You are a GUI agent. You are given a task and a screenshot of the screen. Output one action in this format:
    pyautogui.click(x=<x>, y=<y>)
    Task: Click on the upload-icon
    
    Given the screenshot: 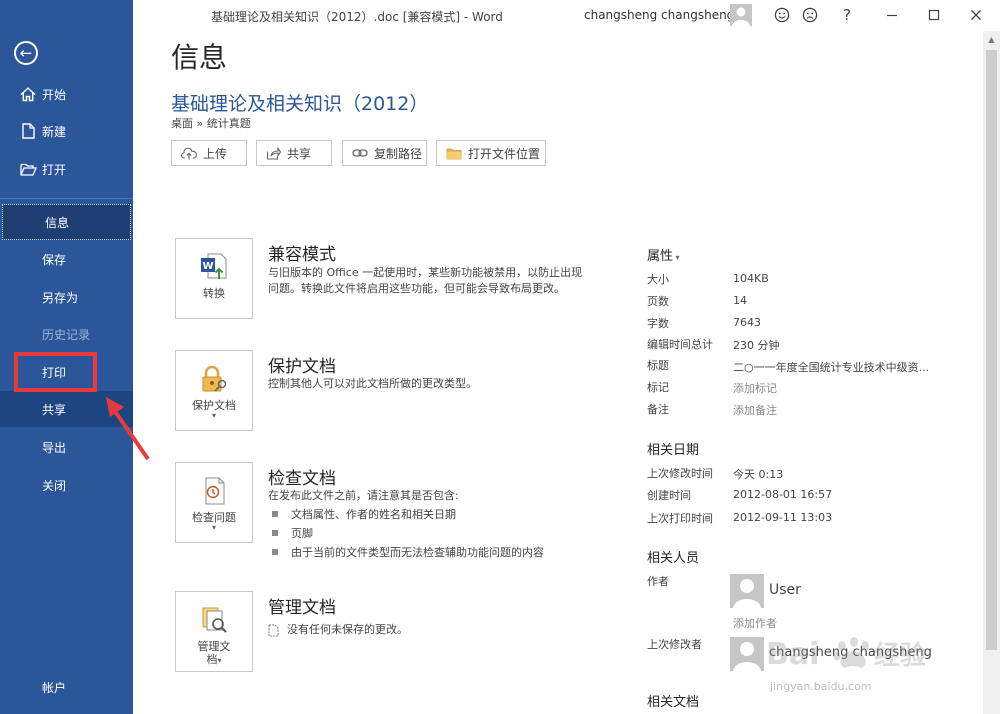 What is the action you would take?
    pyautogui.click(x=189, y=153)
    